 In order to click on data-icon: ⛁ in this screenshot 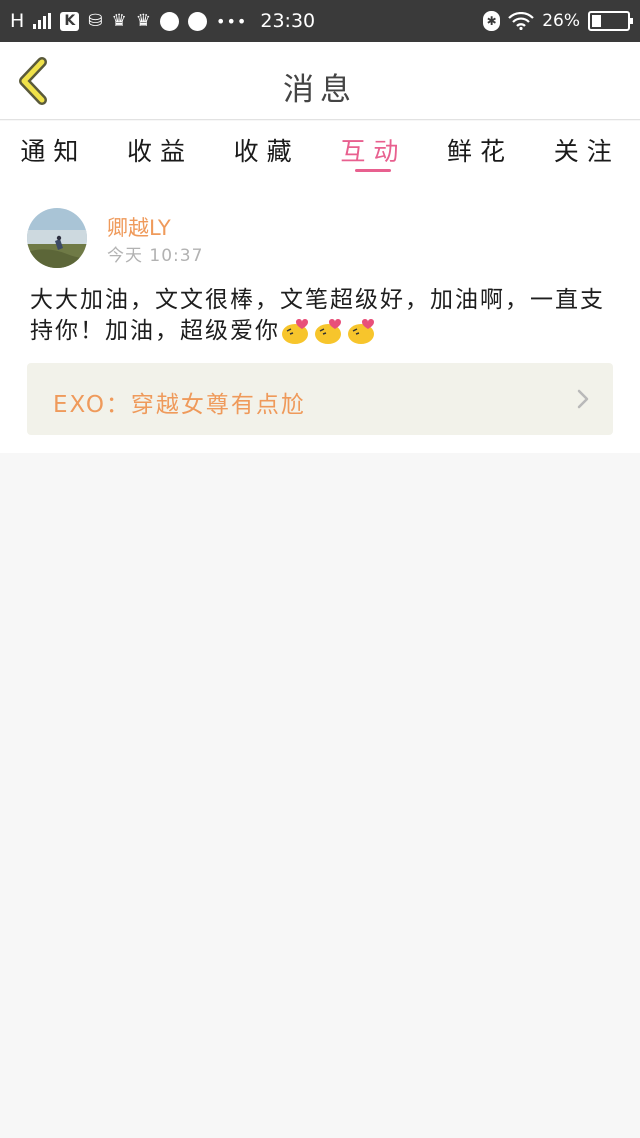, I will do `click(95, 21)`.